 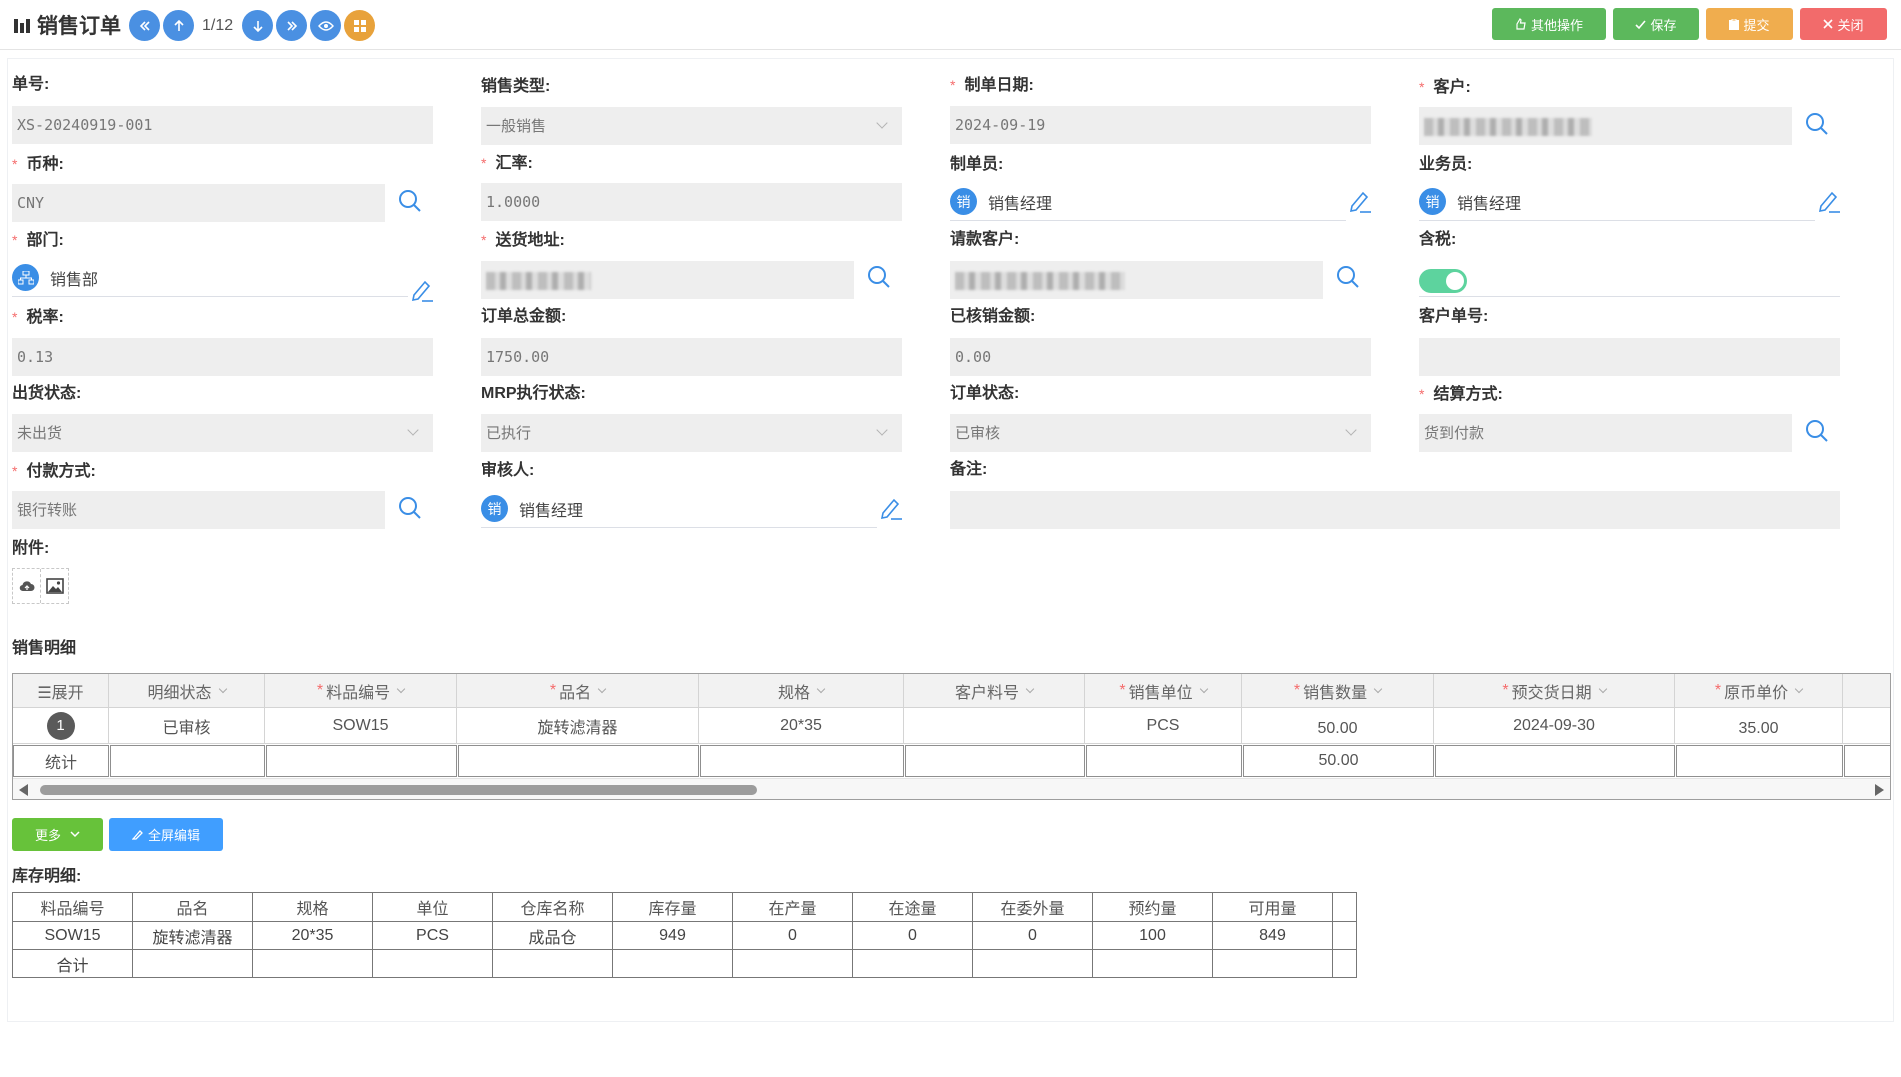 I want to click on col-spec: 规格, so click(x=801, y=690).